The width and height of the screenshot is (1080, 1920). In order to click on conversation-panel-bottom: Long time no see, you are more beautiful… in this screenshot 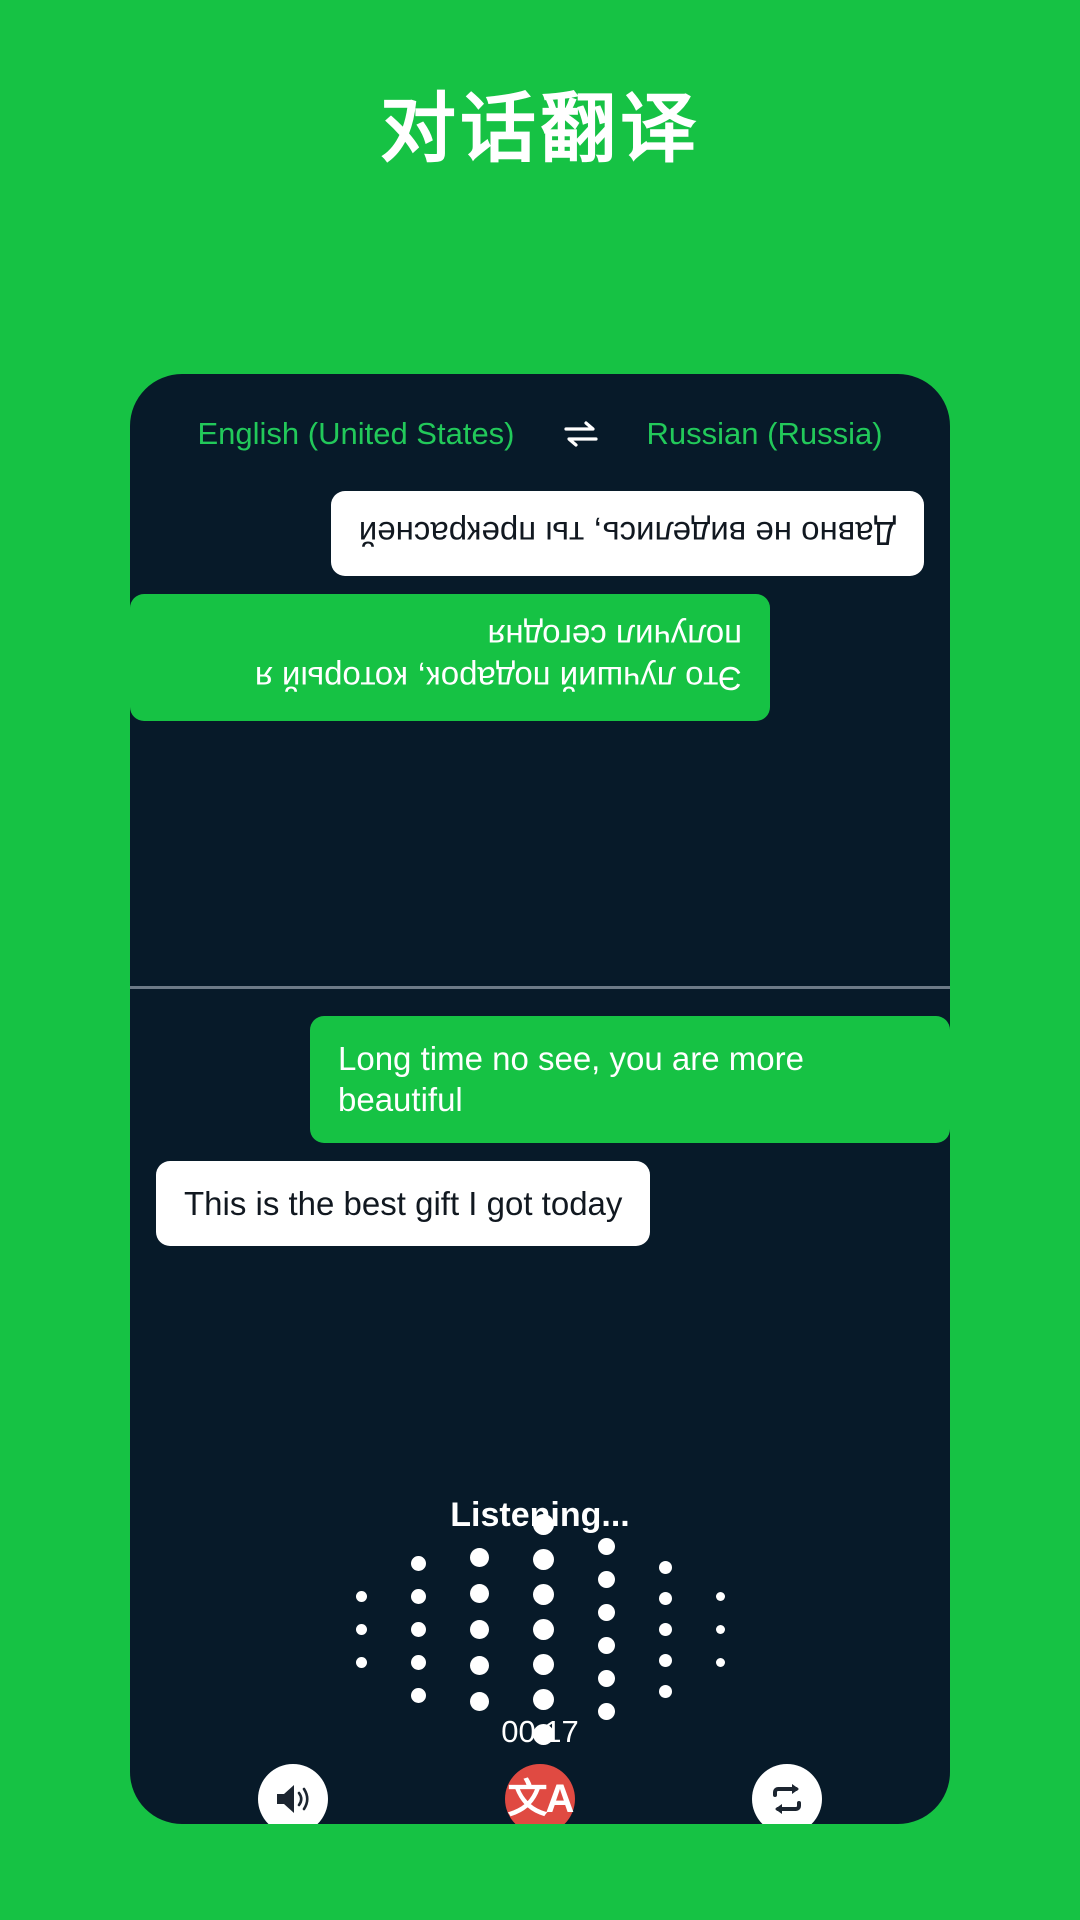, I will do `click(540, 1117)`.